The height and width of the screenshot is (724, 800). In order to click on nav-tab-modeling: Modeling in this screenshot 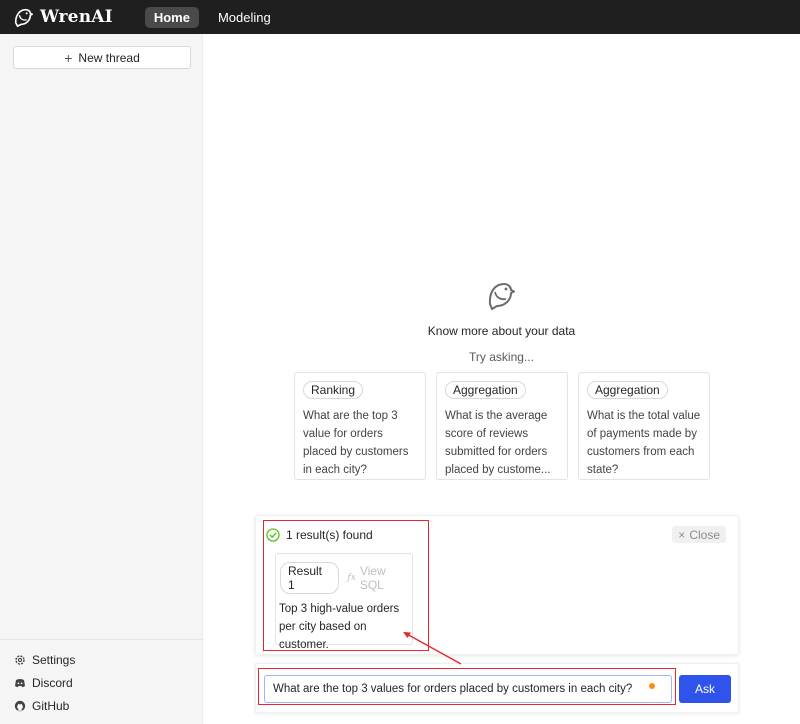, I will do `click(244, 17)`.